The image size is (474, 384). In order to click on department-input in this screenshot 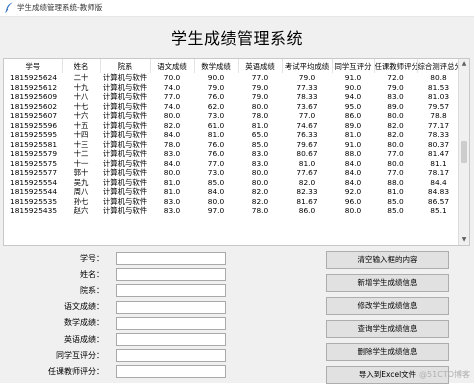, I will do `click(171, 291)`.